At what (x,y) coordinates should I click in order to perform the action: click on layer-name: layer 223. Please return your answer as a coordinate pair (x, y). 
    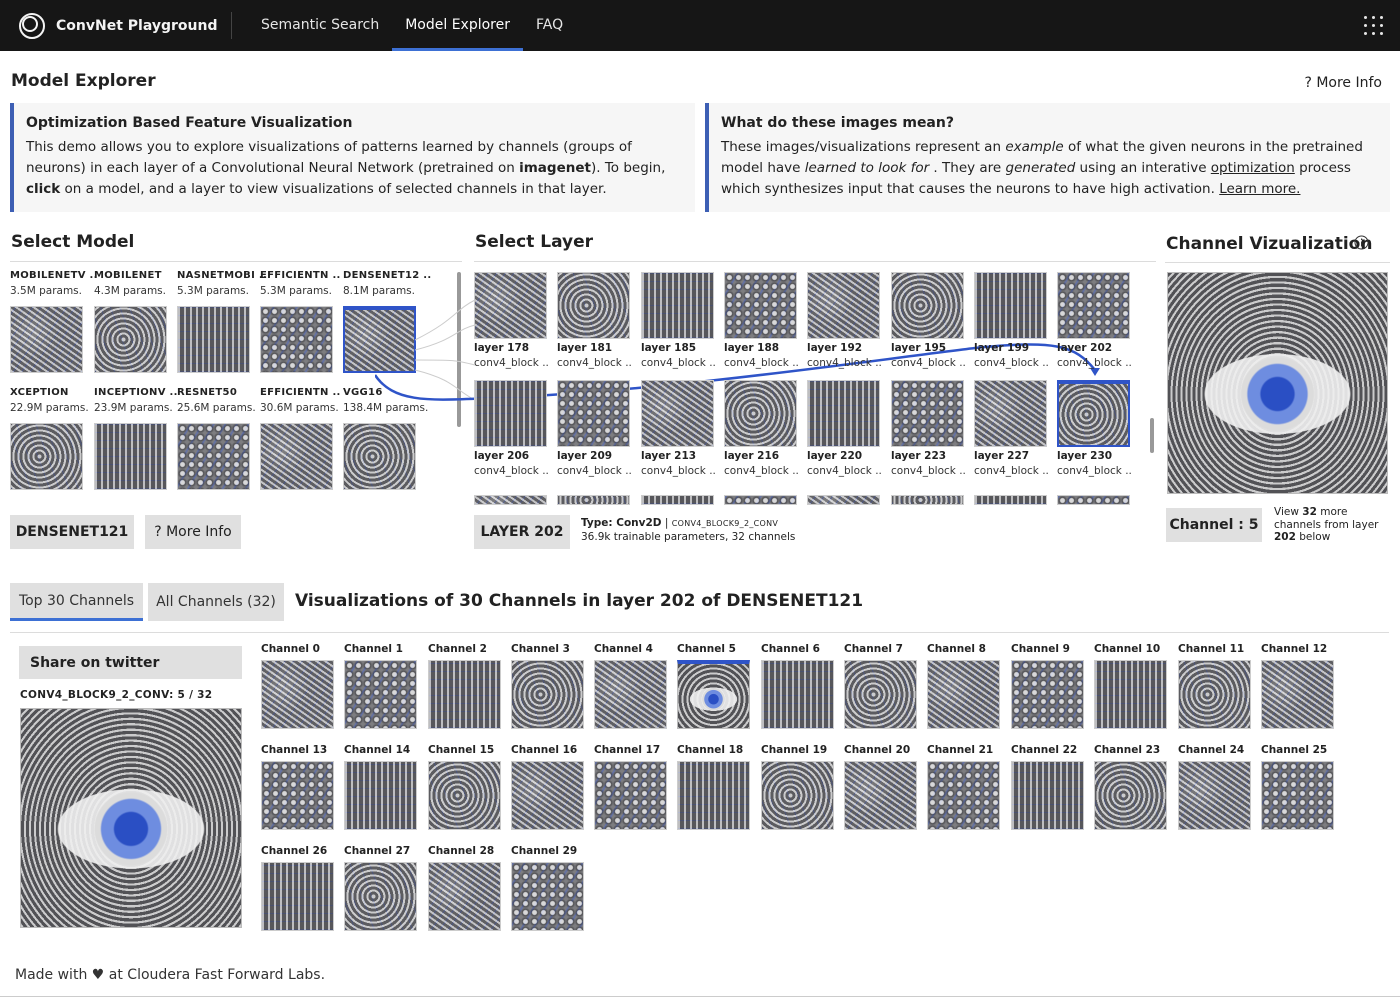
    Looking at the image, I should click on (919, 456).